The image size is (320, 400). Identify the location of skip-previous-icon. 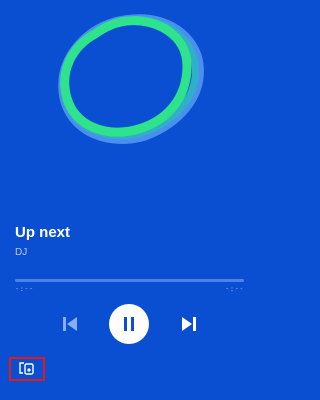
(70, 324).